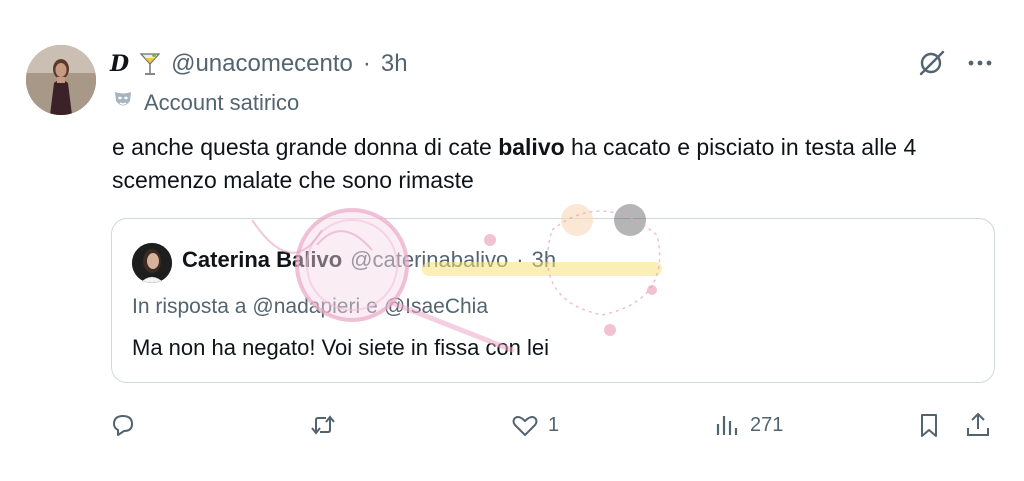 Image resolution: width=1024 pixels, height=481 pixels. What do you see at coordinates (544, 260) in the screenshot?
I see `quoted-timestamp: 3h` at bounding box center [544, 260].